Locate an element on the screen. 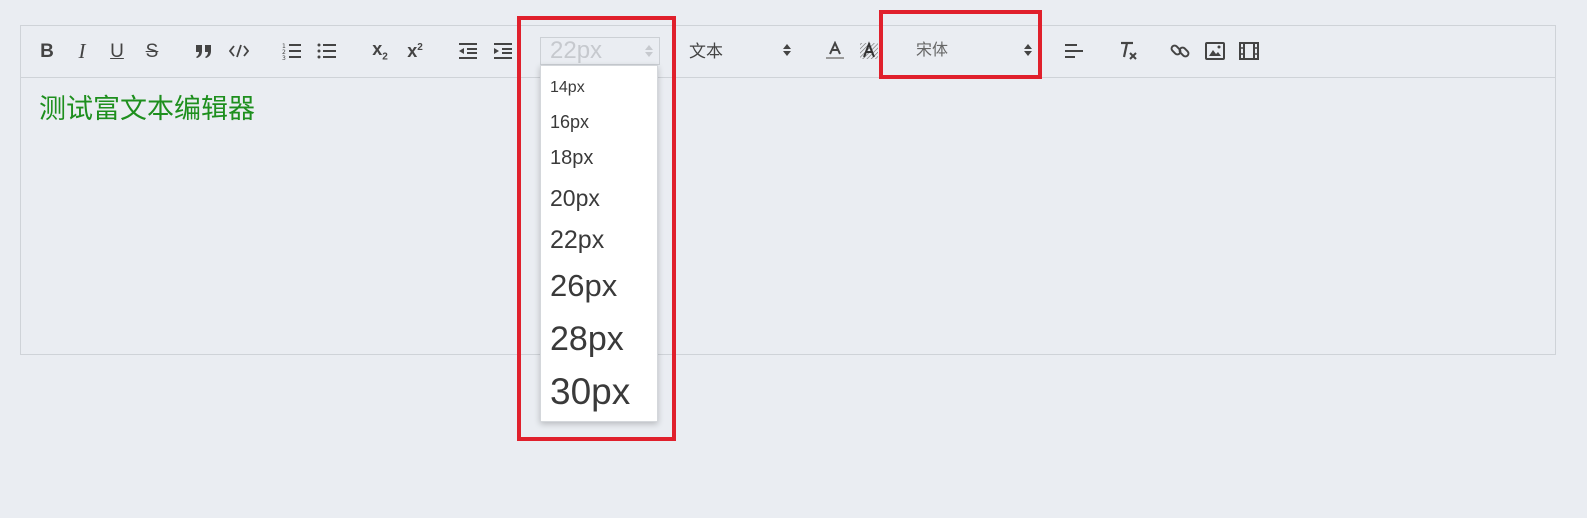 This screenshot has height=518, width=1587. bold-icon: B is located at coordinates (47, 51).